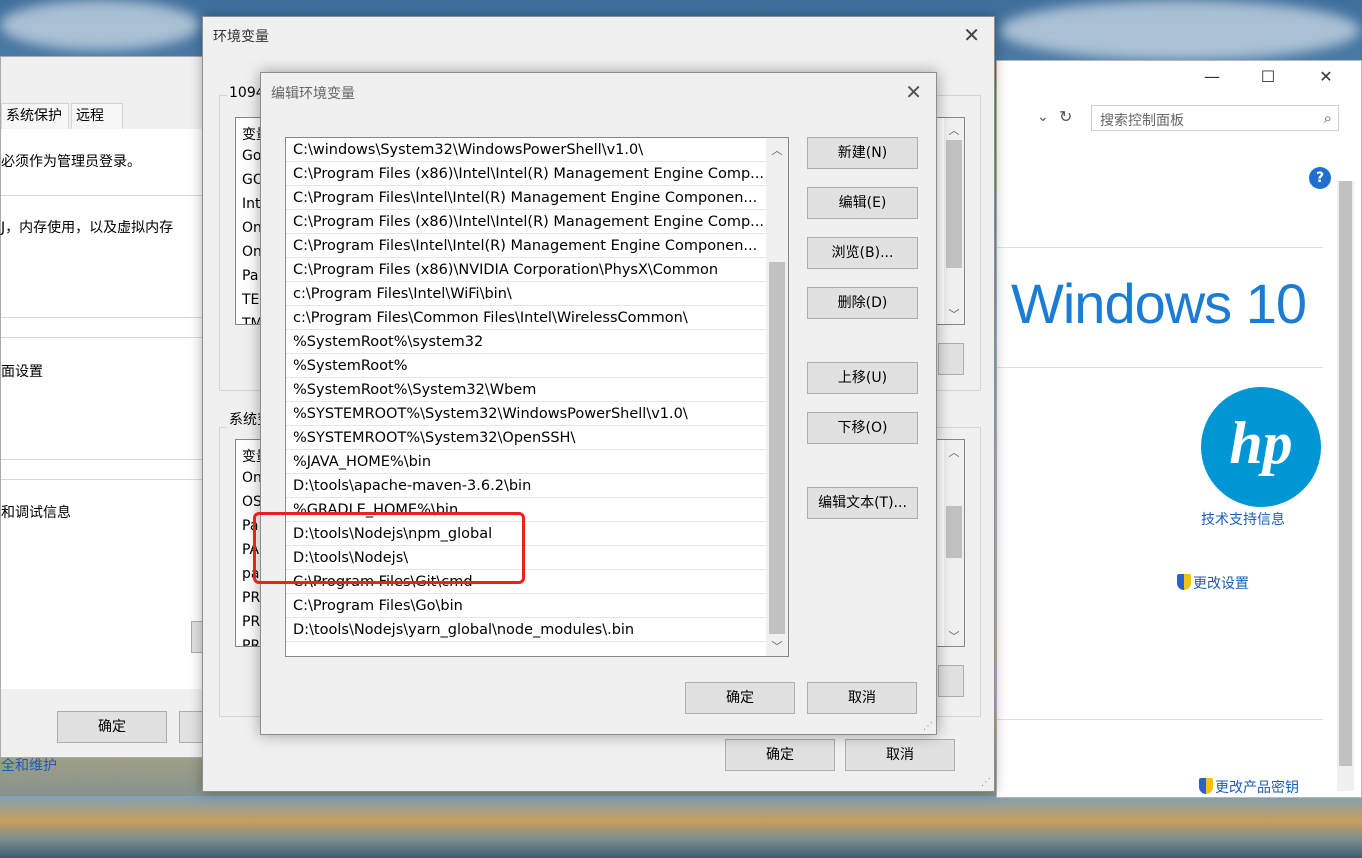 This screenshot has width=1362, height=858. I want to click on user-list-scrollbar: ︿ ﹀, so click(954, 221).